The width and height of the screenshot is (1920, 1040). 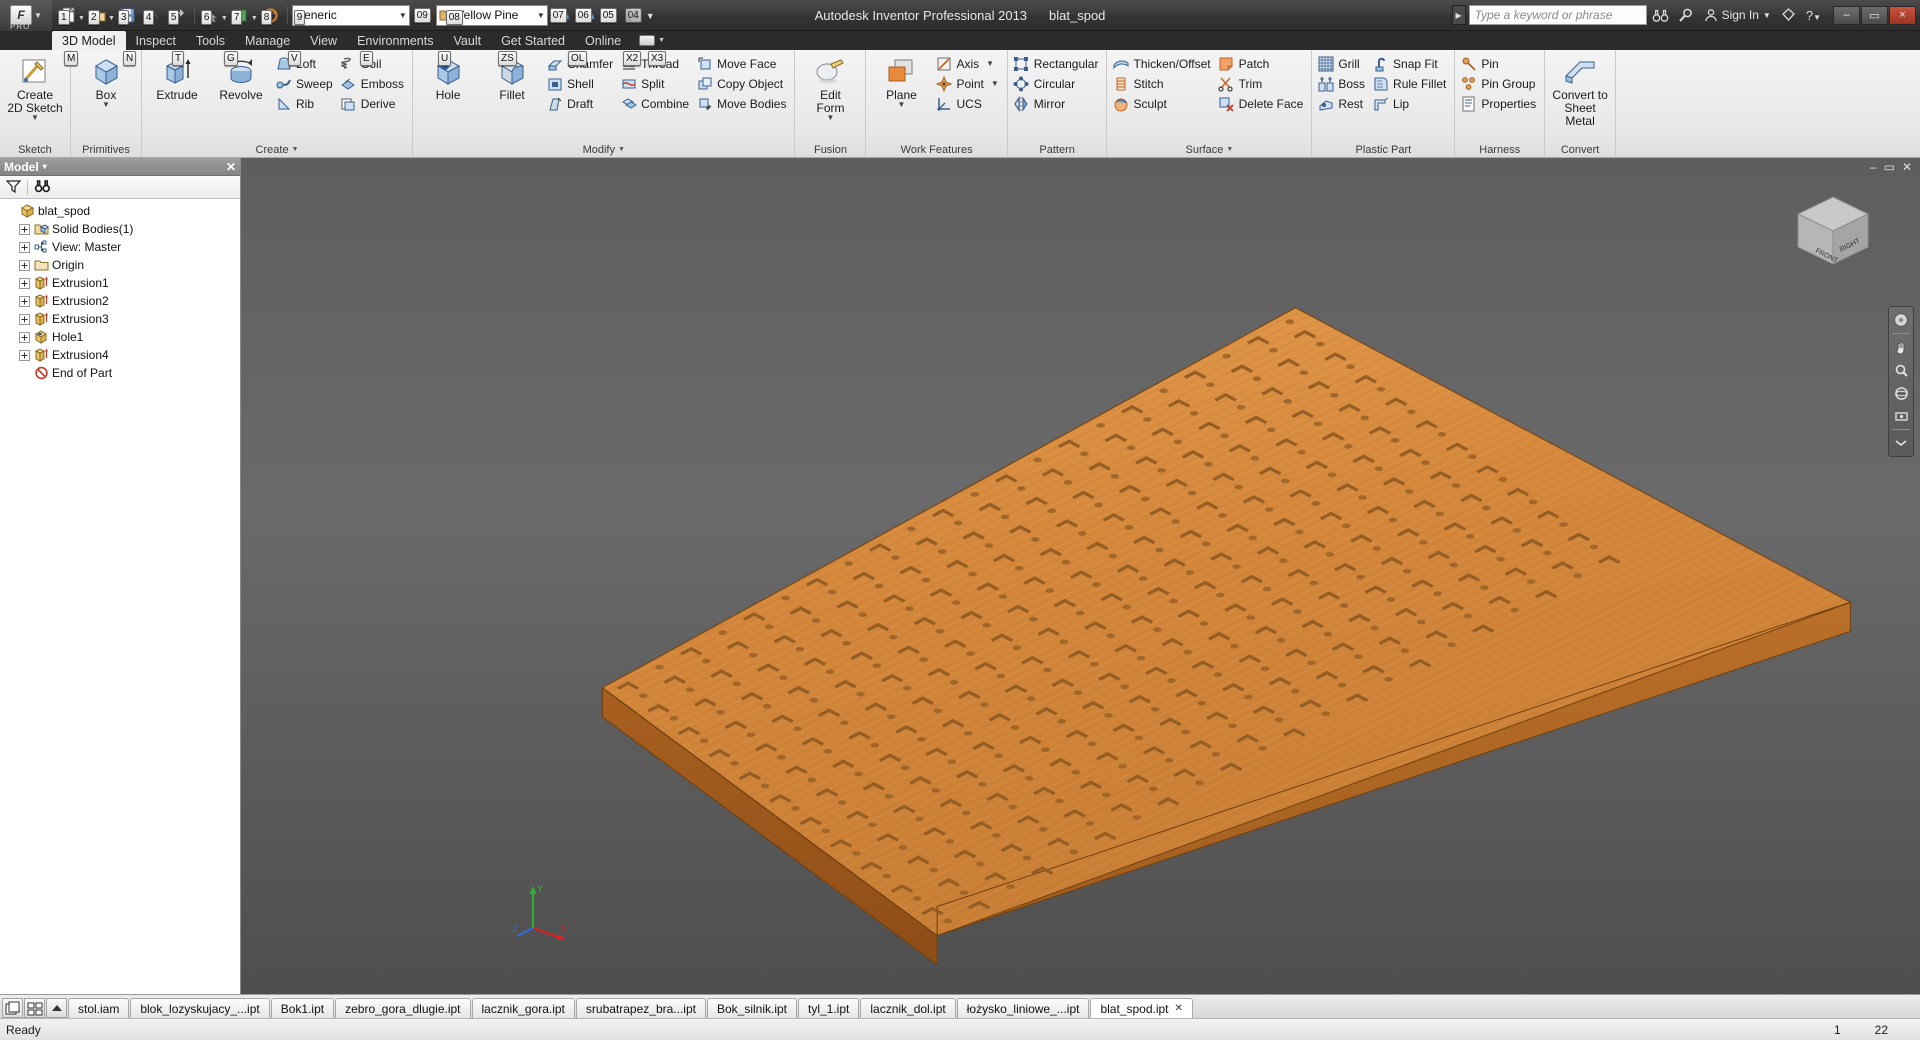 I want to click on document-tab: blok_lozyskujacy_...ipt, so click(x=200, y=1008).